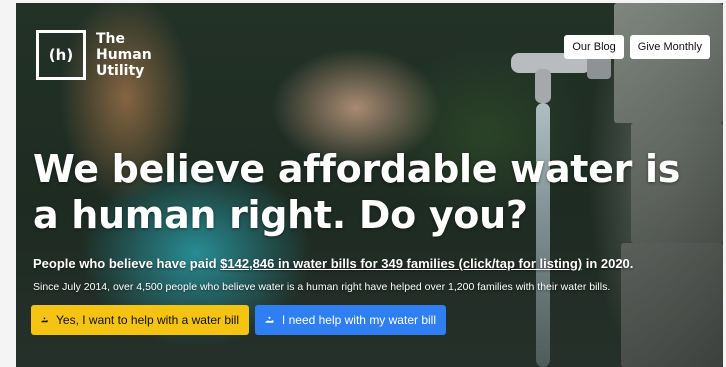 Image resolution: width=726 pixels, height=367 pixels. What do you see at coordinates (668, 63) in the screenshot?
I see `stone-wall` at bounding box center [668, 63].